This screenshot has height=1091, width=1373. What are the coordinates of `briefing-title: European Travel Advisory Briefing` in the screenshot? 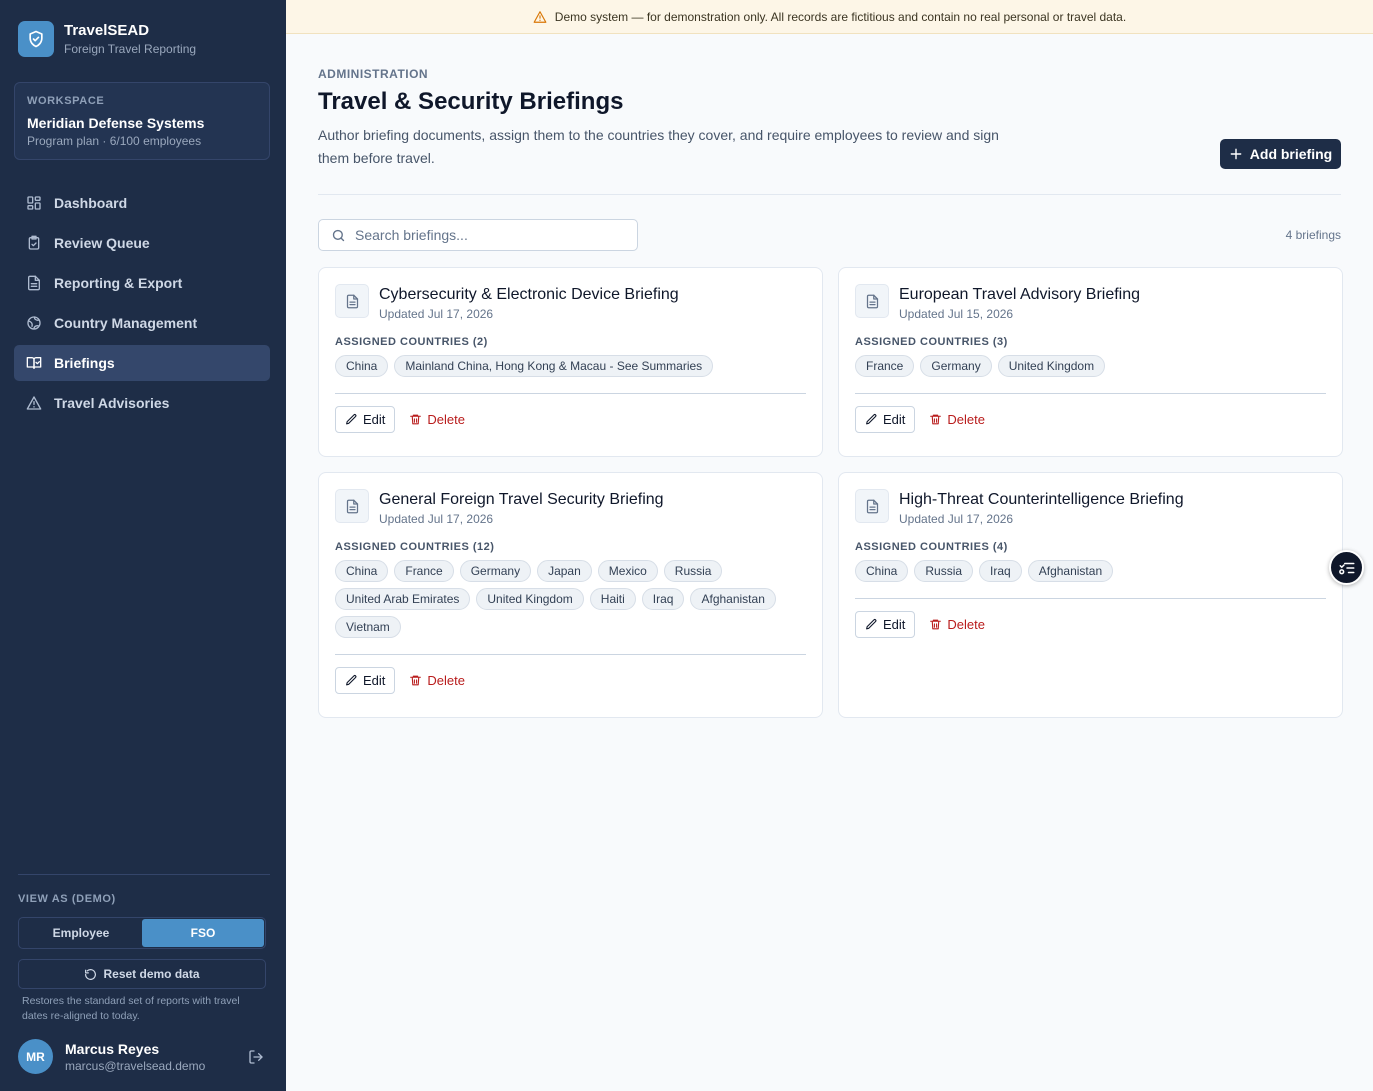 It's located at (1019, 295).